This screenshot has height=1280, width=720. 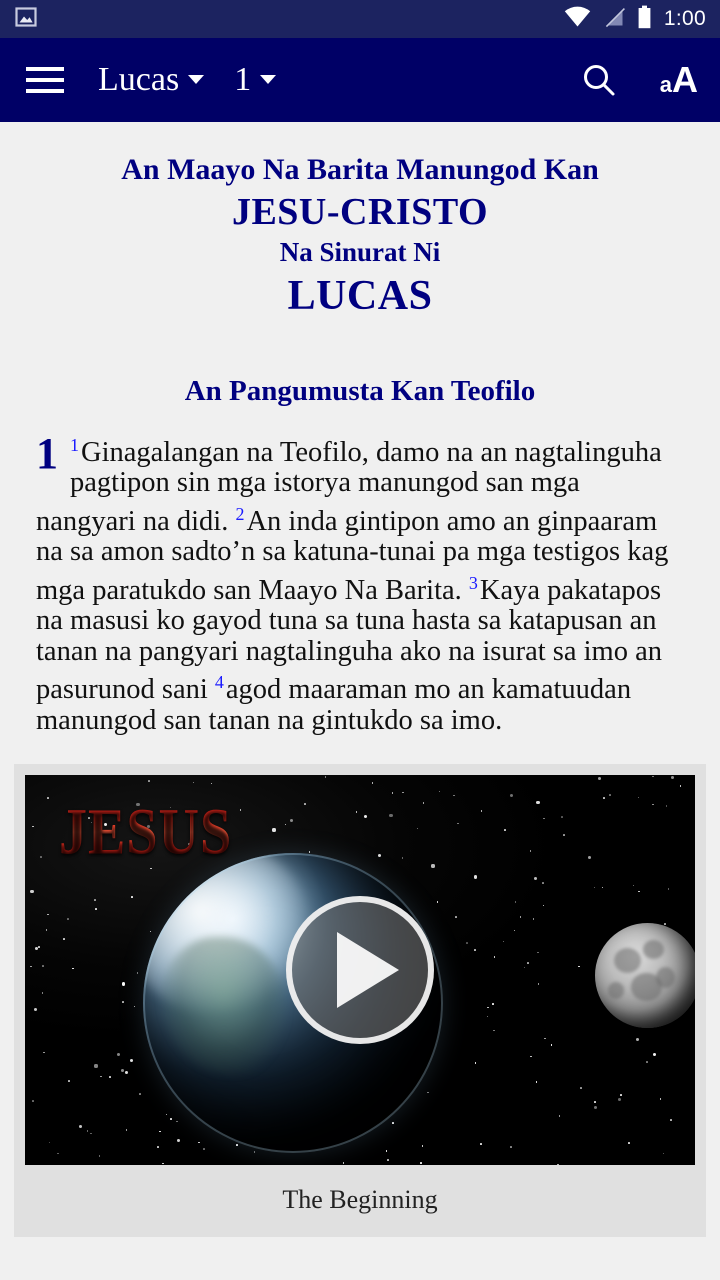 What do you see at coordinates (219, 682) in the screenshot?
I see `verse-number: 4` at bounding box center [219, 682].